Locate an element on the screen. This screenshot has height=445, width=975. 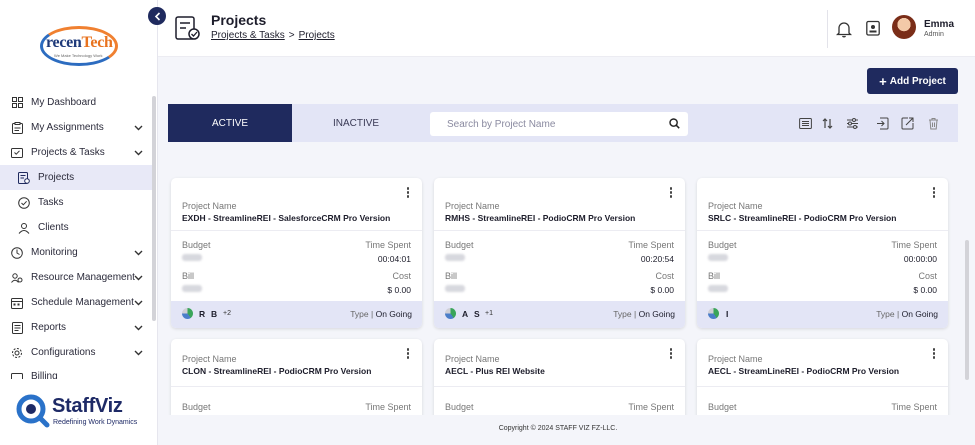
filter-icon is located at coordinates (852, 123).